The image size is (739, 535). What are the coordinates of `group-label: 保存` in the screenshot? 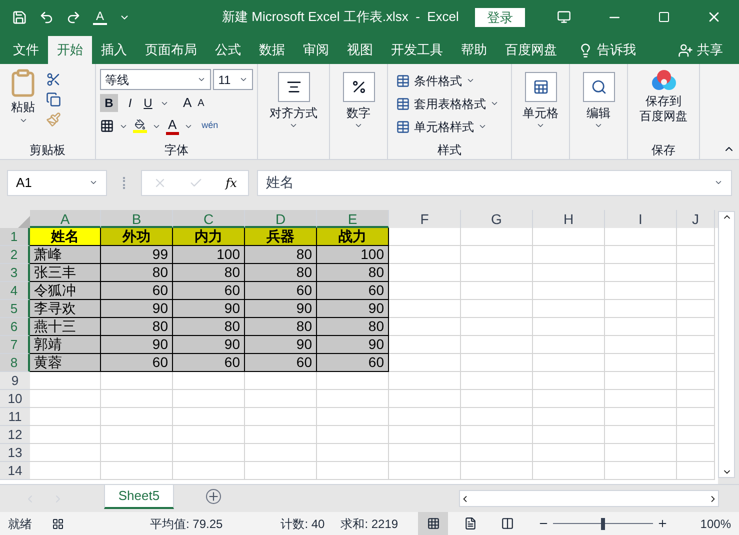 It's located at (664, 150).